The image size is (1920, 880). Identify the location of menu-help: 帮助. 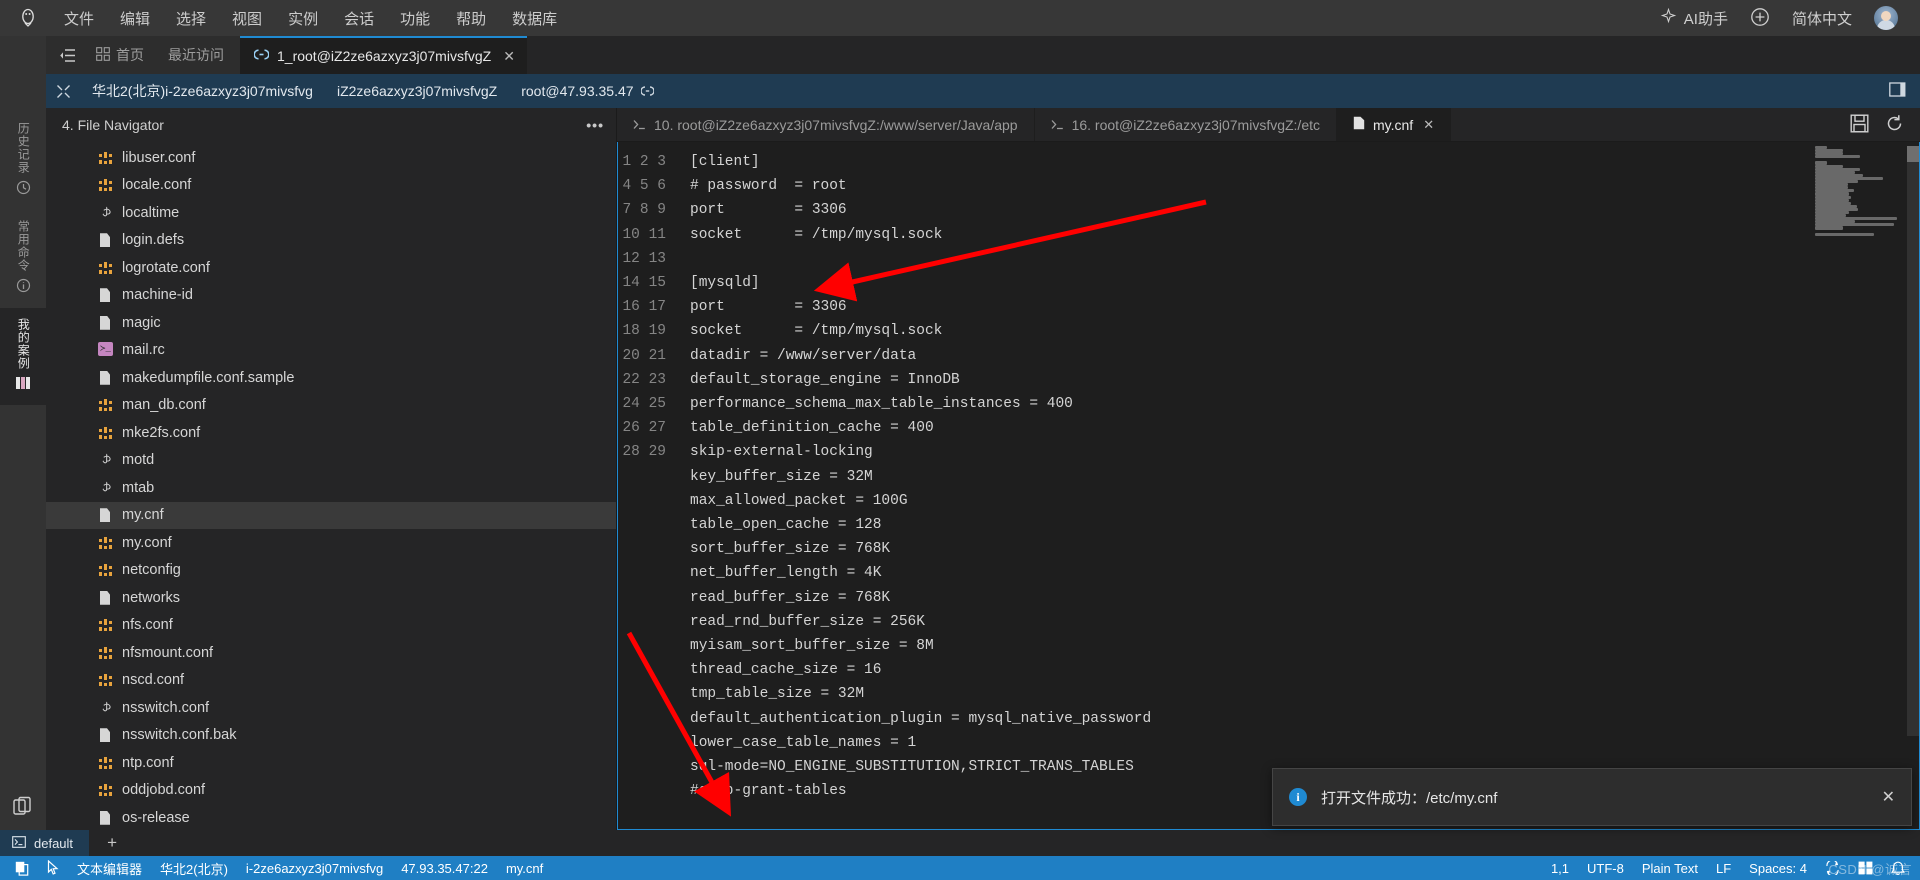
(471, 18).